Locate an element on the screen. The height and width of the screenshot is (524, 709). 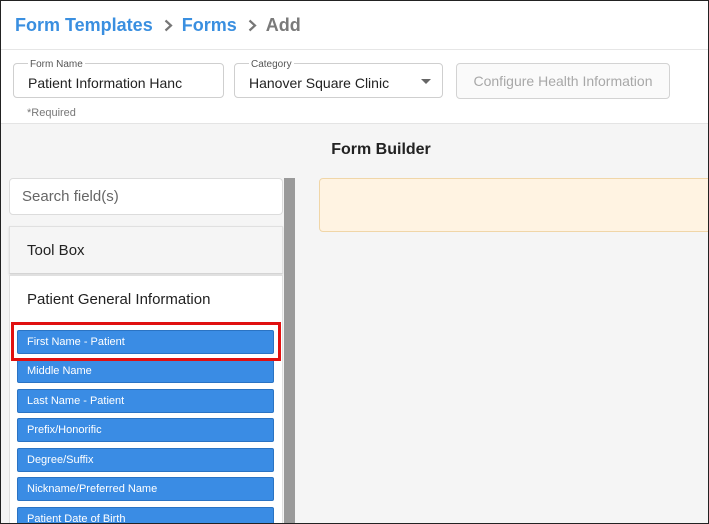
breadcrumb-form-templates: Form Templates is located at coordinates (84, 25).